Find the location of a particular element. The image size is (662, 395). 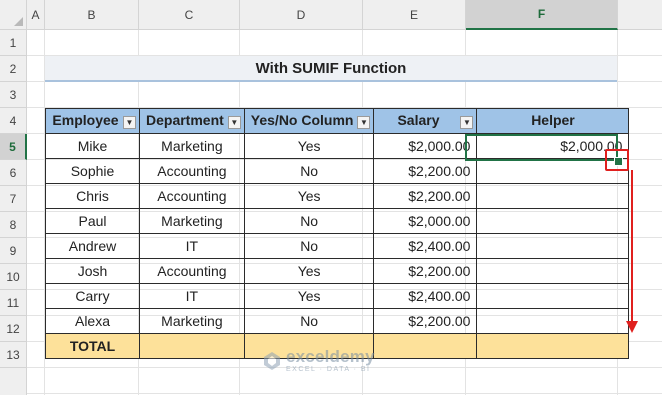

watermark-tagline: EXCEL · DATA · BI is located at coordinates (328, 369).